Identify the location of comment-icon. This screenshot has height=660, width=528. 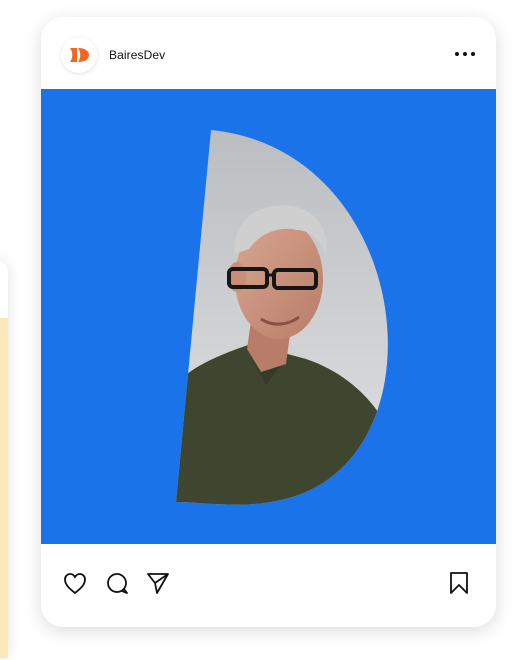
(117, 583).